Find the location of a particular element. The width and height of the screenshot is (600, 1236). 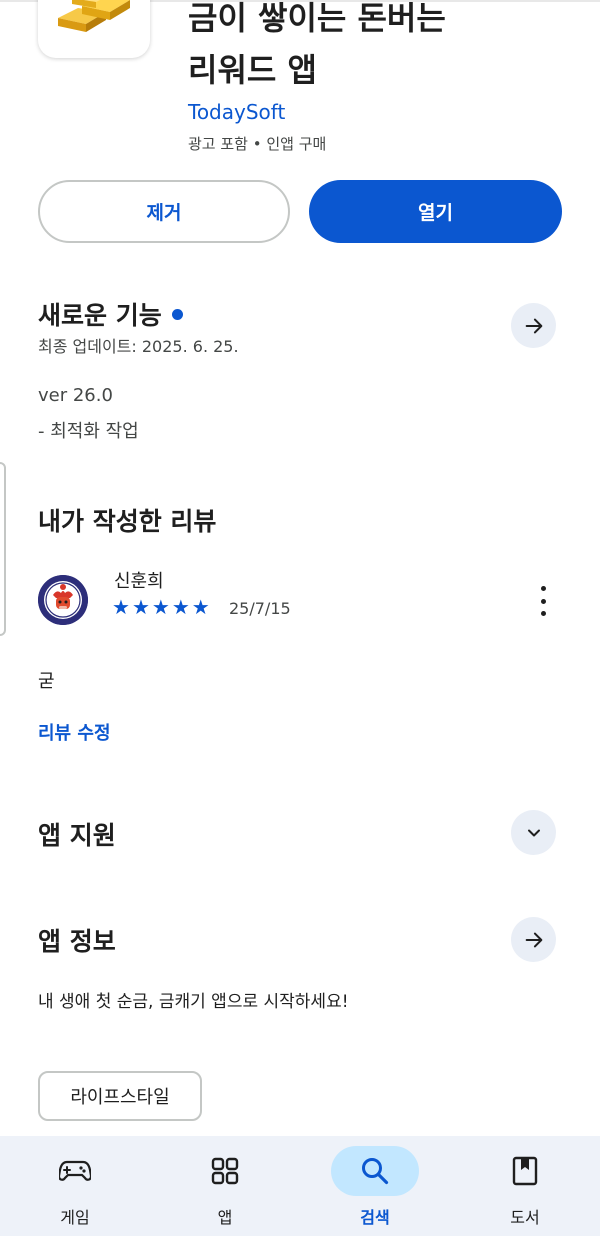

nav-item-books: 도서 is located at coordinates (525, 1186).